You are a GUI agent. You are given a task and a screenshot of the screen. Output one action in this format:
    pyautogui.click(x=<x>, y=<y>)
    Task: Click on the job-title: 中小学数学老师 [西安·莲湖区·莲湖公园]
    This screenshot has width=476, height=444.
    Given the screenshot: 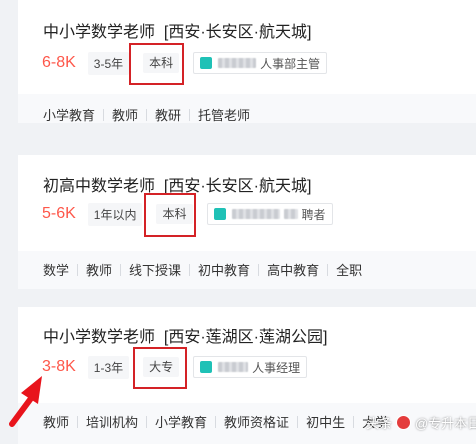 What is the action you would take?
    pyautogui.click(x=185, y=335)
    